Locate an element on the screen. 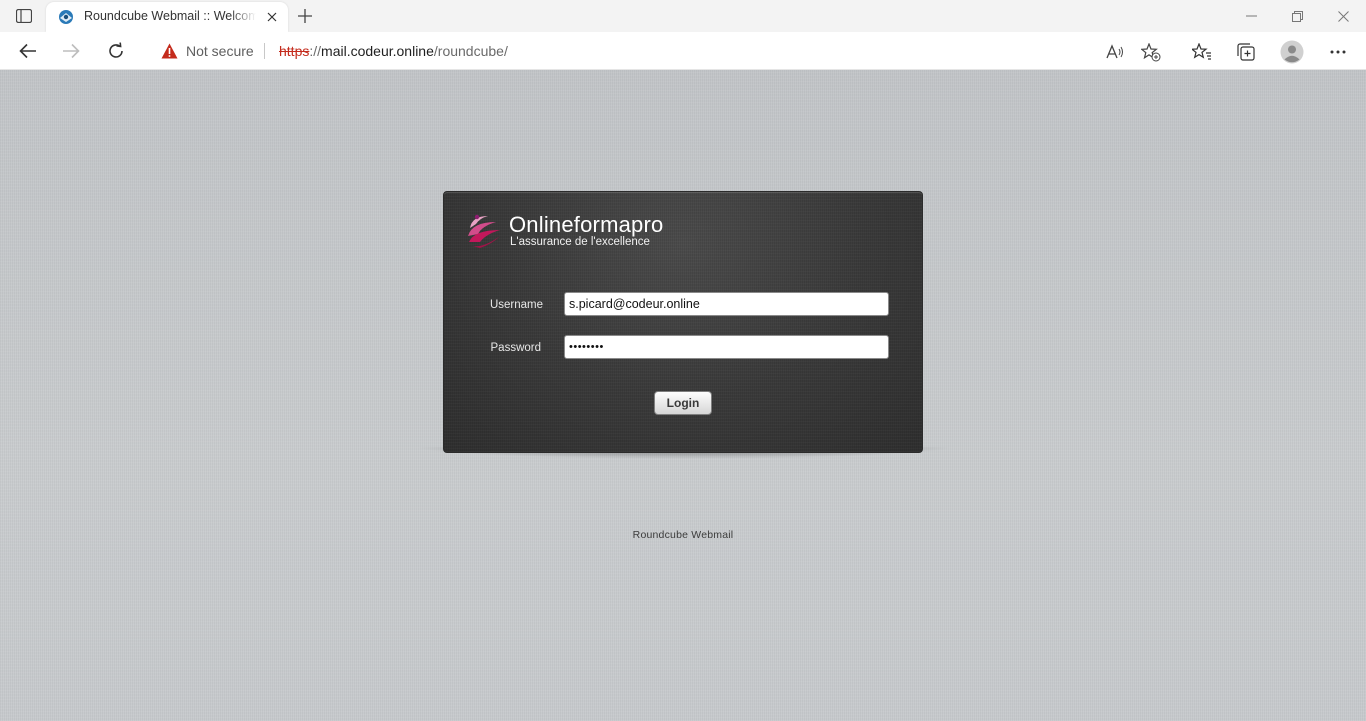  password-label: Password is located at coordinates (516, 348).